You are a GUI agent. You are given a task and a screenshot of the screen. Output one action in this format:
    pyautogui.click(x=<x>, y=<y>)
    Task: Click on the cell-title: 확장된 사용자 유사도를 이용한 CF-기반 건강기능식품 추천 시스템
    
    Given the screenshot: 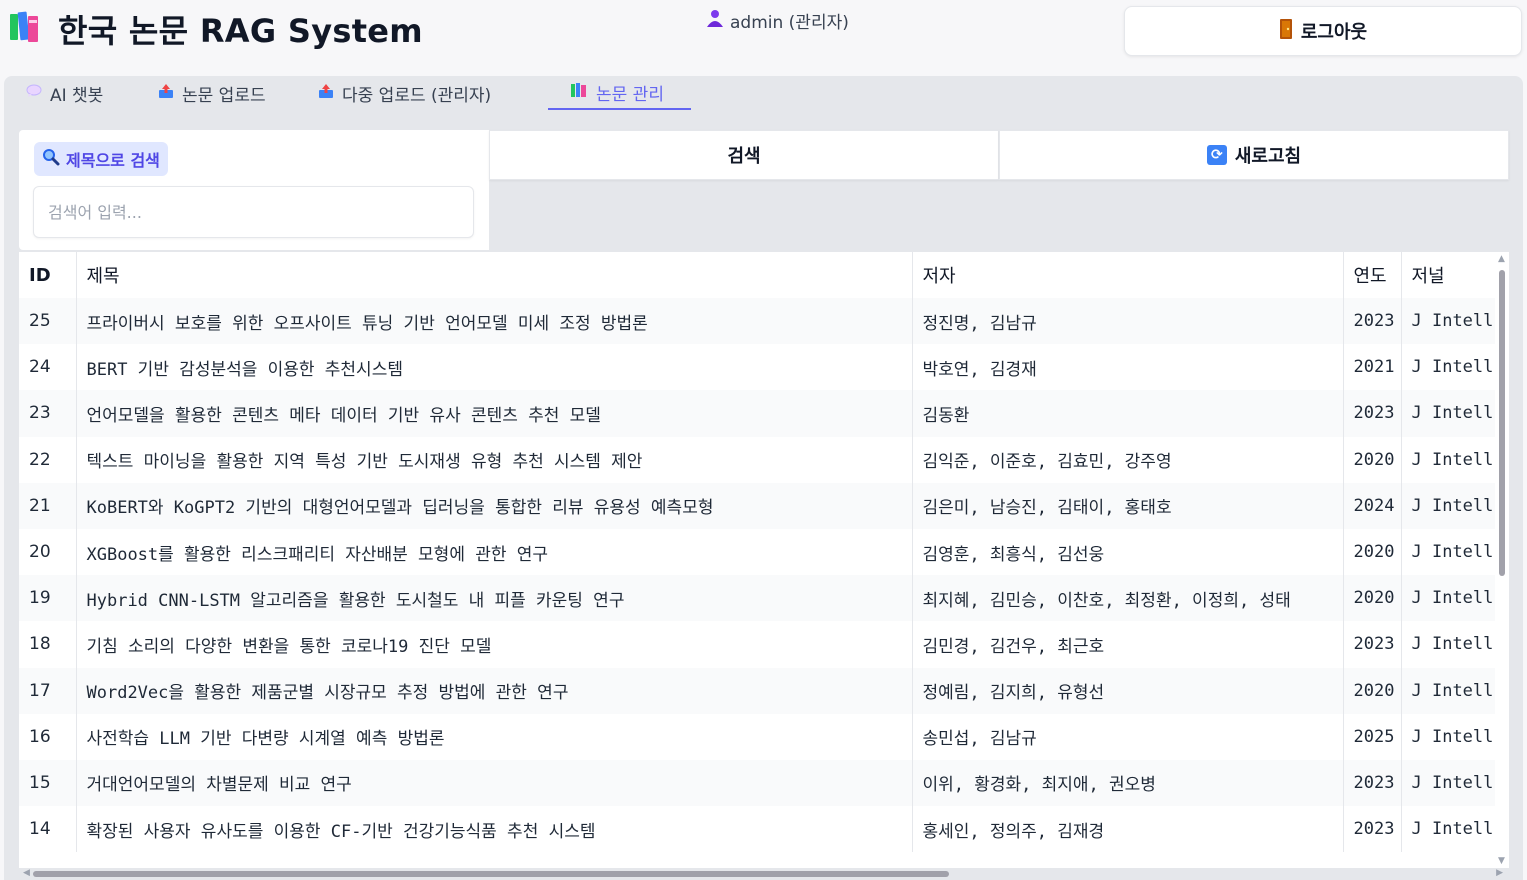 What is the action you would take?
    pyautogui.click(x=494, y=829)
    